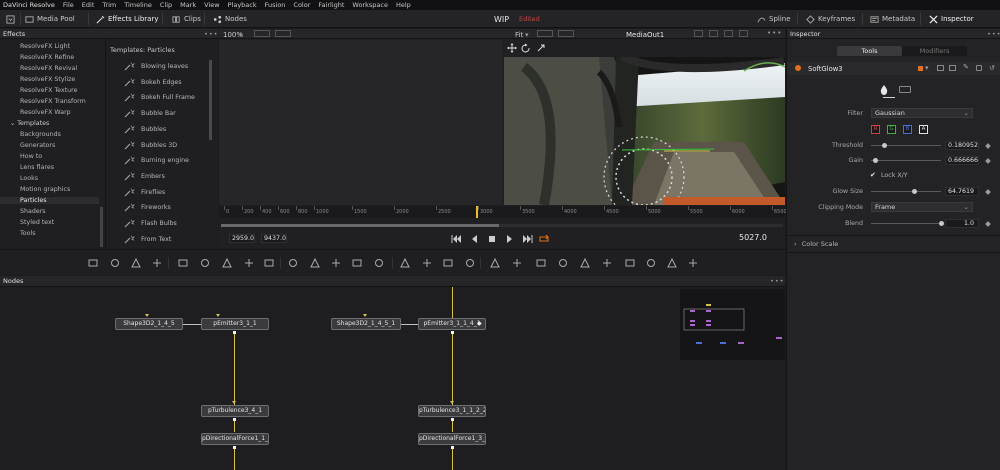 The width and height of the screenshot is (1000, 470). Describe the element at coordinates (495, 262) in the screenshot. I see `emitter-icon` at that location.